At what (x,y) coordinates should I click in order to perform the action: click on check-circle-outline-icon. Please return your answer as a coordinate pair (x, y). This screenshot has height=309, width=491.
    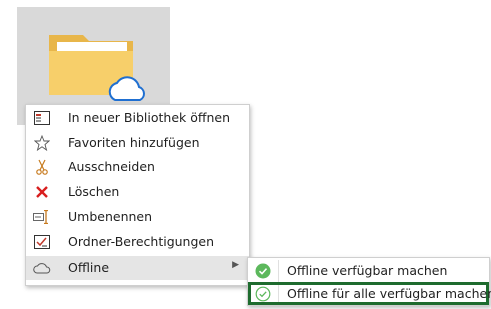
    Looking at the image, I should click on (263, 294).